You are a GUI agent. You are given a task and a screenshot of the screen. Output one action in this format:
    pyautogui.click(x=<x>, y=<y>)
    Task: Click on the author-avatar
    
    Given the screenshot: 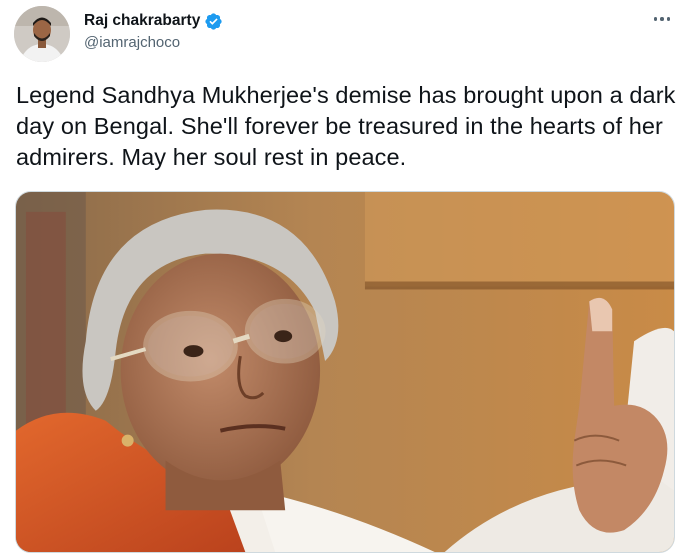 What is the action you would take?
    pyautogui.click(x=42, y=34)
    